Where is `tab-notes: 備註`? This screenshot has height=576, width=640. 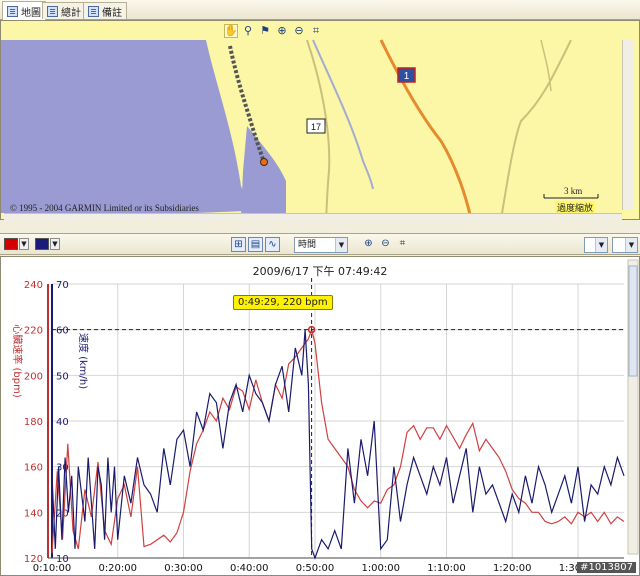 tab-notes: 備註 is located at coordinates (105, 10).